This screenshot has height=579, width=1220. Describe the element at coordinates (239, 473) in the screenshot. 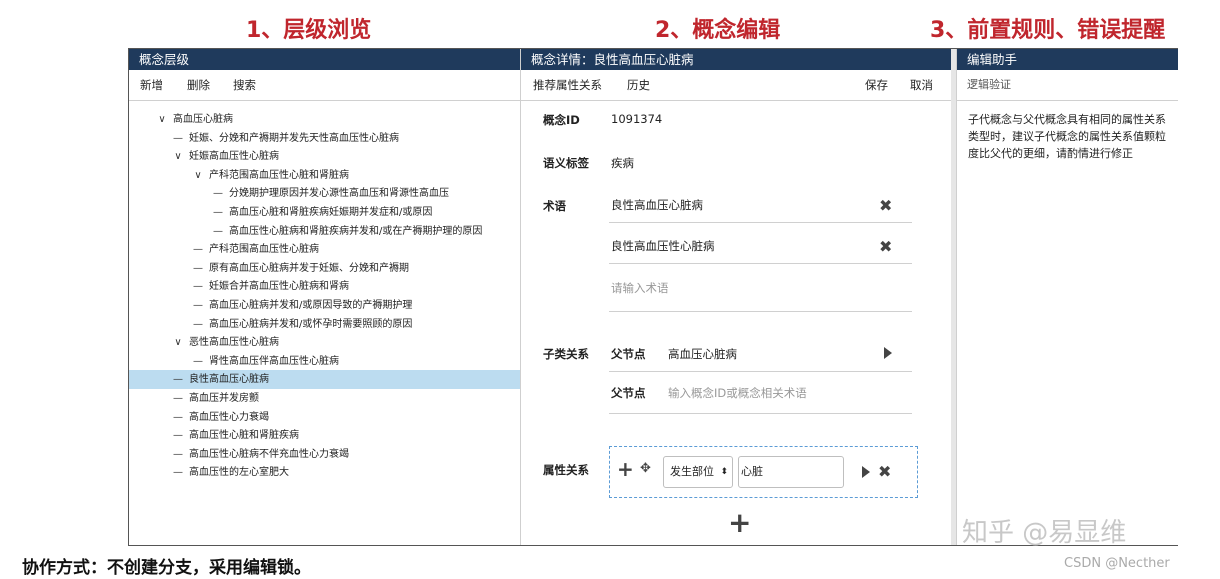

I see `tree-node-label: 高血压性的左心室肥大` at that location.